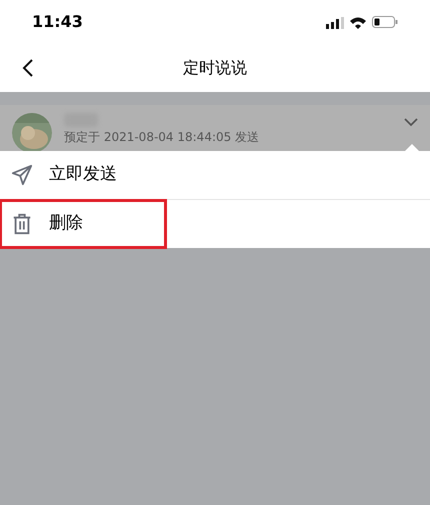  I want to click on signal-icon, so click(335, 22).